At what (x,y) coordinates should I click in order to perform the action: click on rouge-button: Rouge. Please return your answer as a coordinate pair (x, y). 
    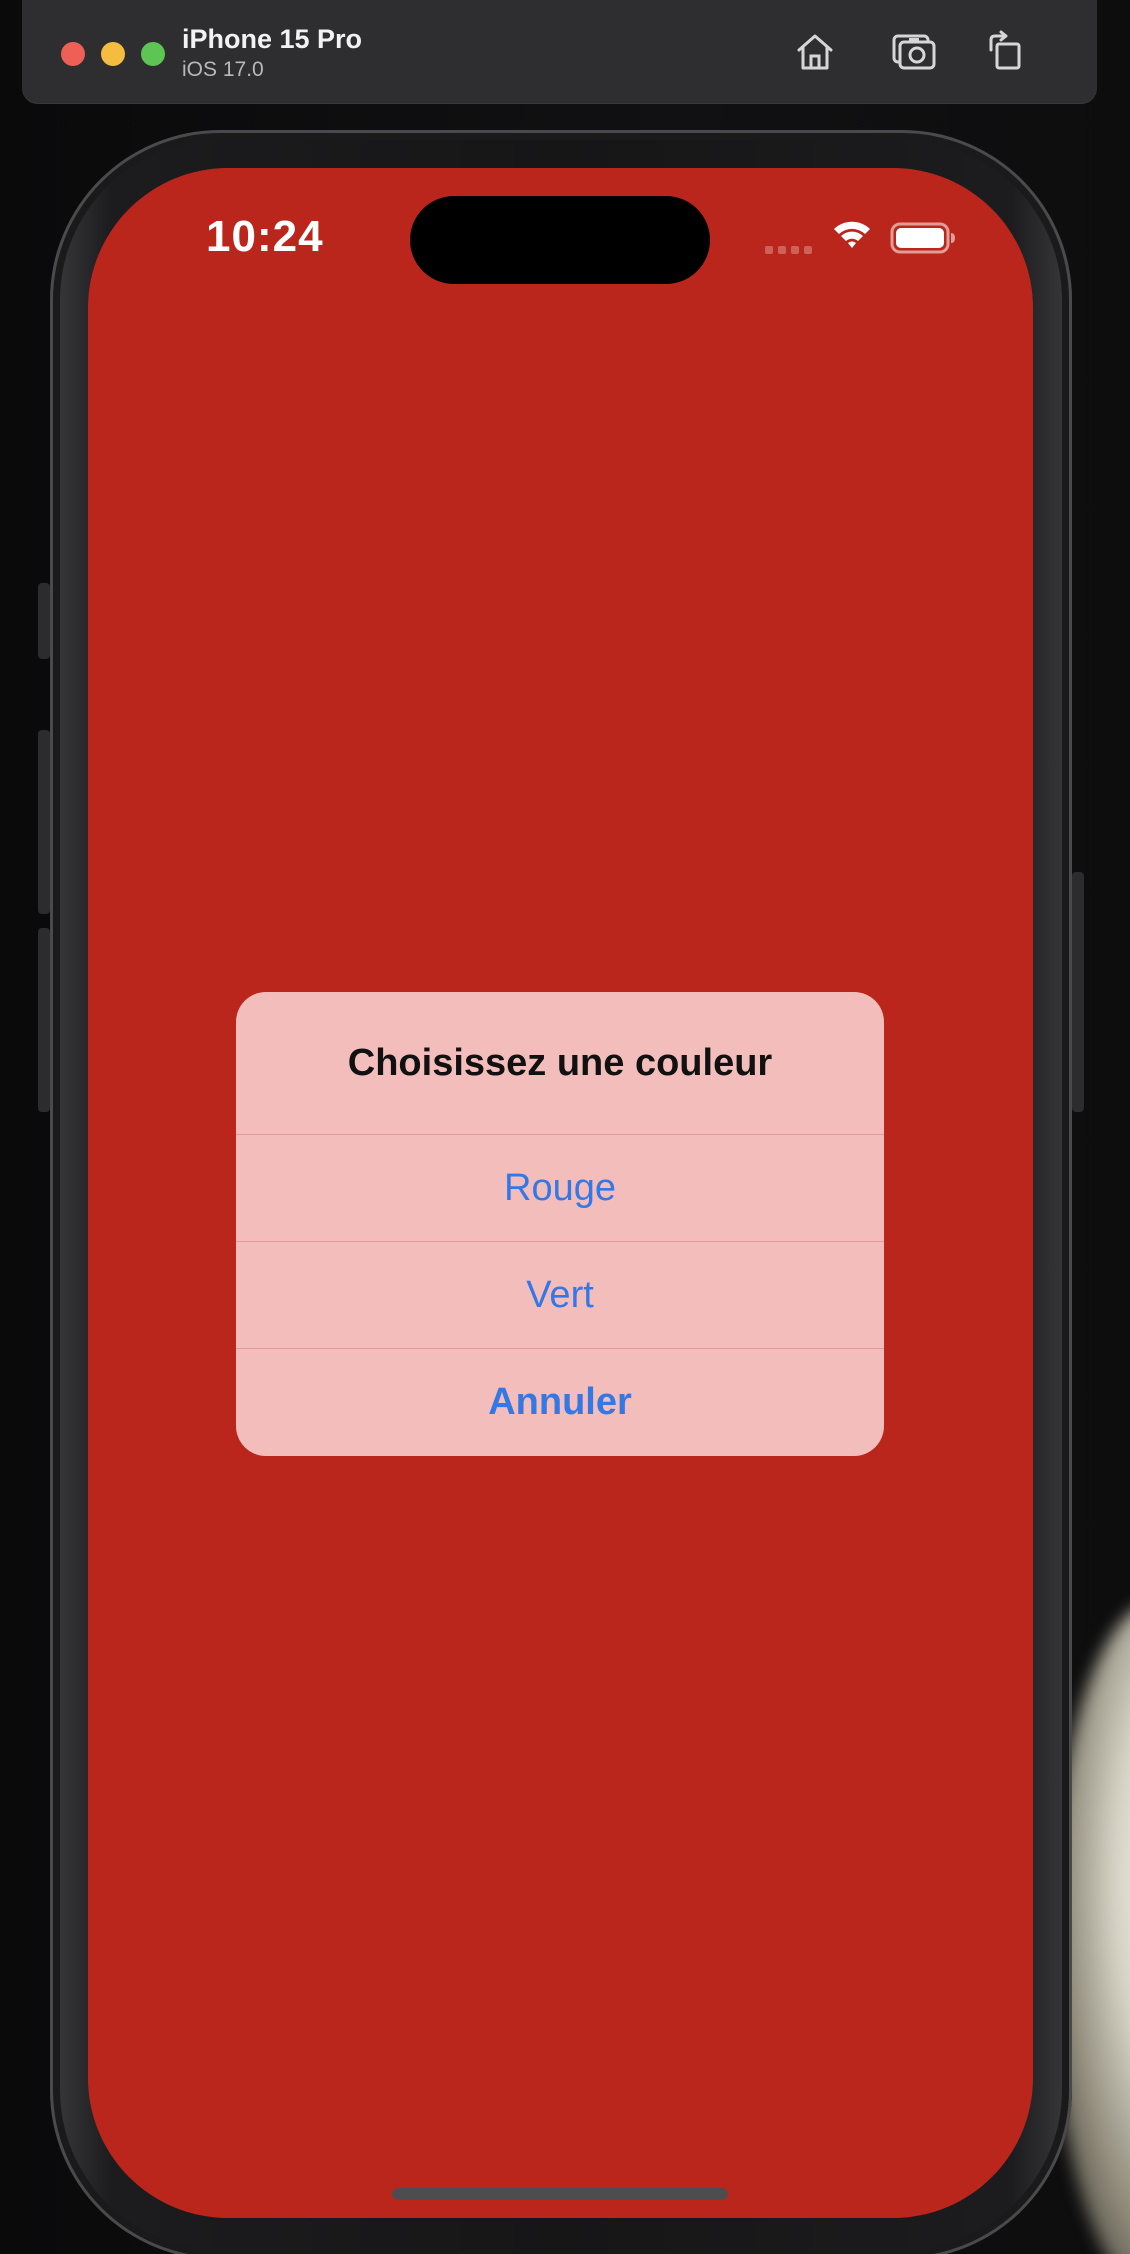
    Looking at the image, I should click on (560, 1188).